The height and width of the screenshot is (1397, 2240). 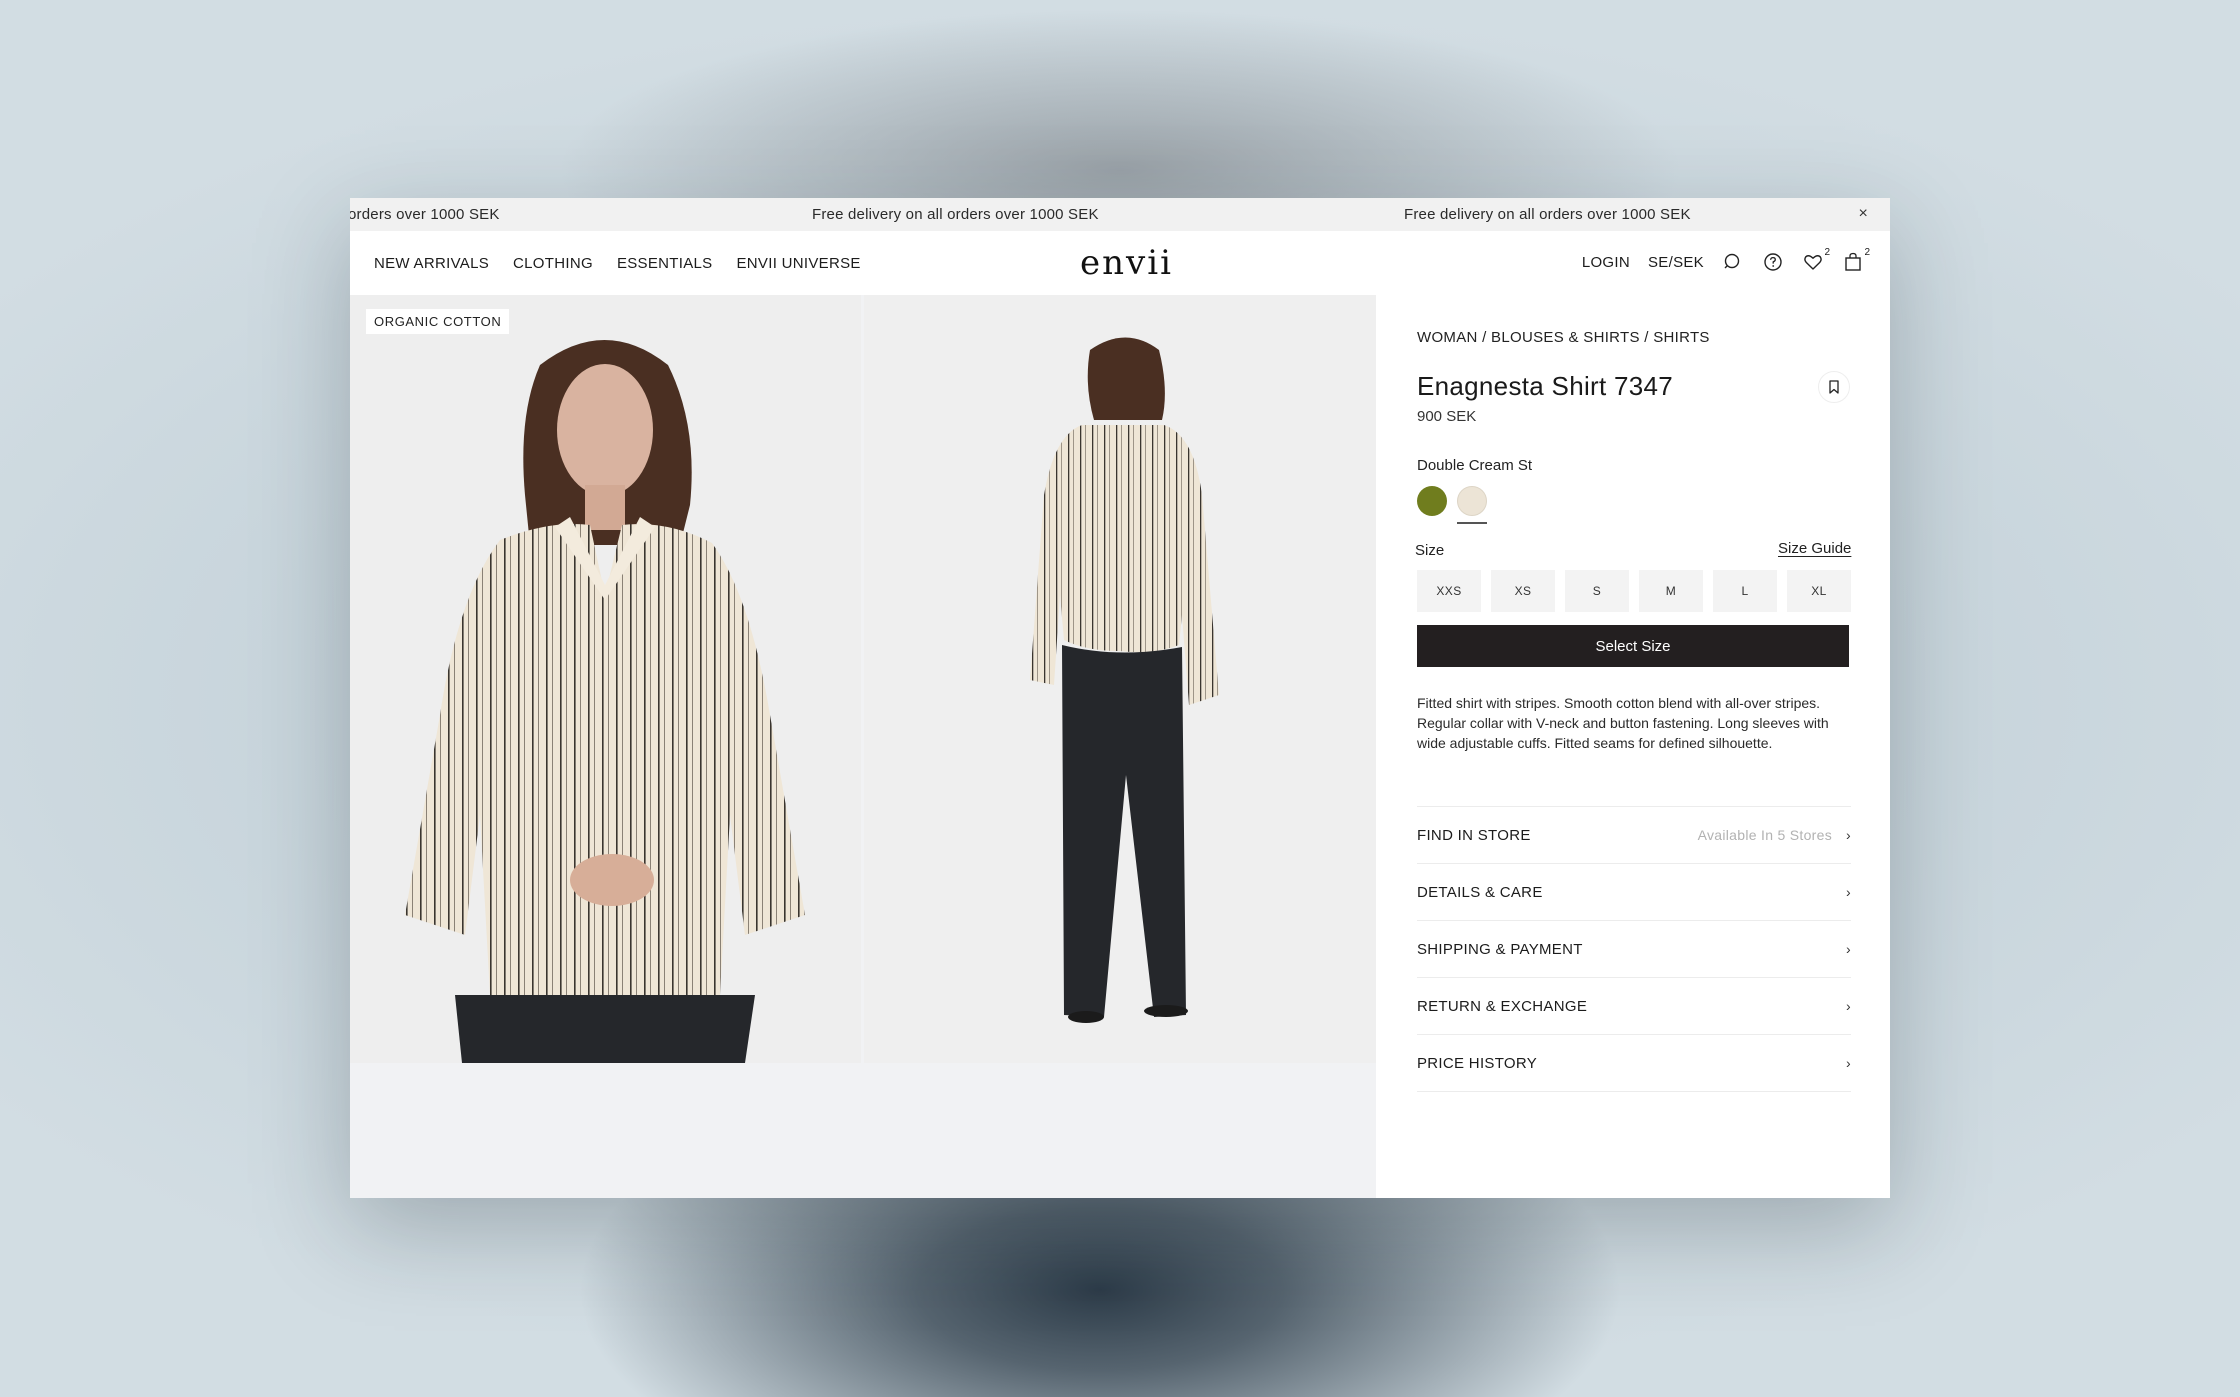 I want to click on search-icon, so click(x=1733, y=262).